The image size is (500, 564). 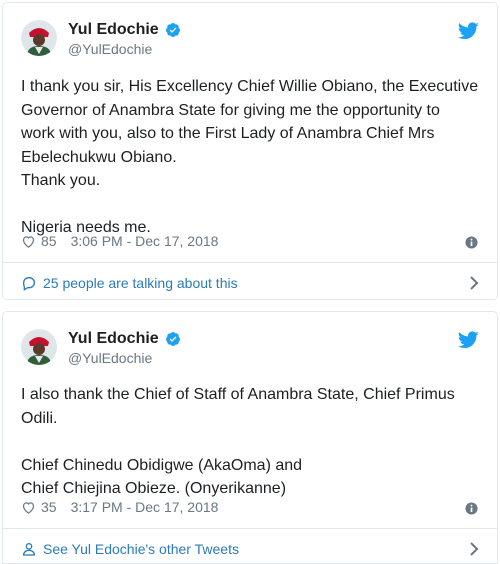 What do you see at coordinates (49, 241) in the screenshot?
I see `like-count: 85` at bounding box center [49, 241].